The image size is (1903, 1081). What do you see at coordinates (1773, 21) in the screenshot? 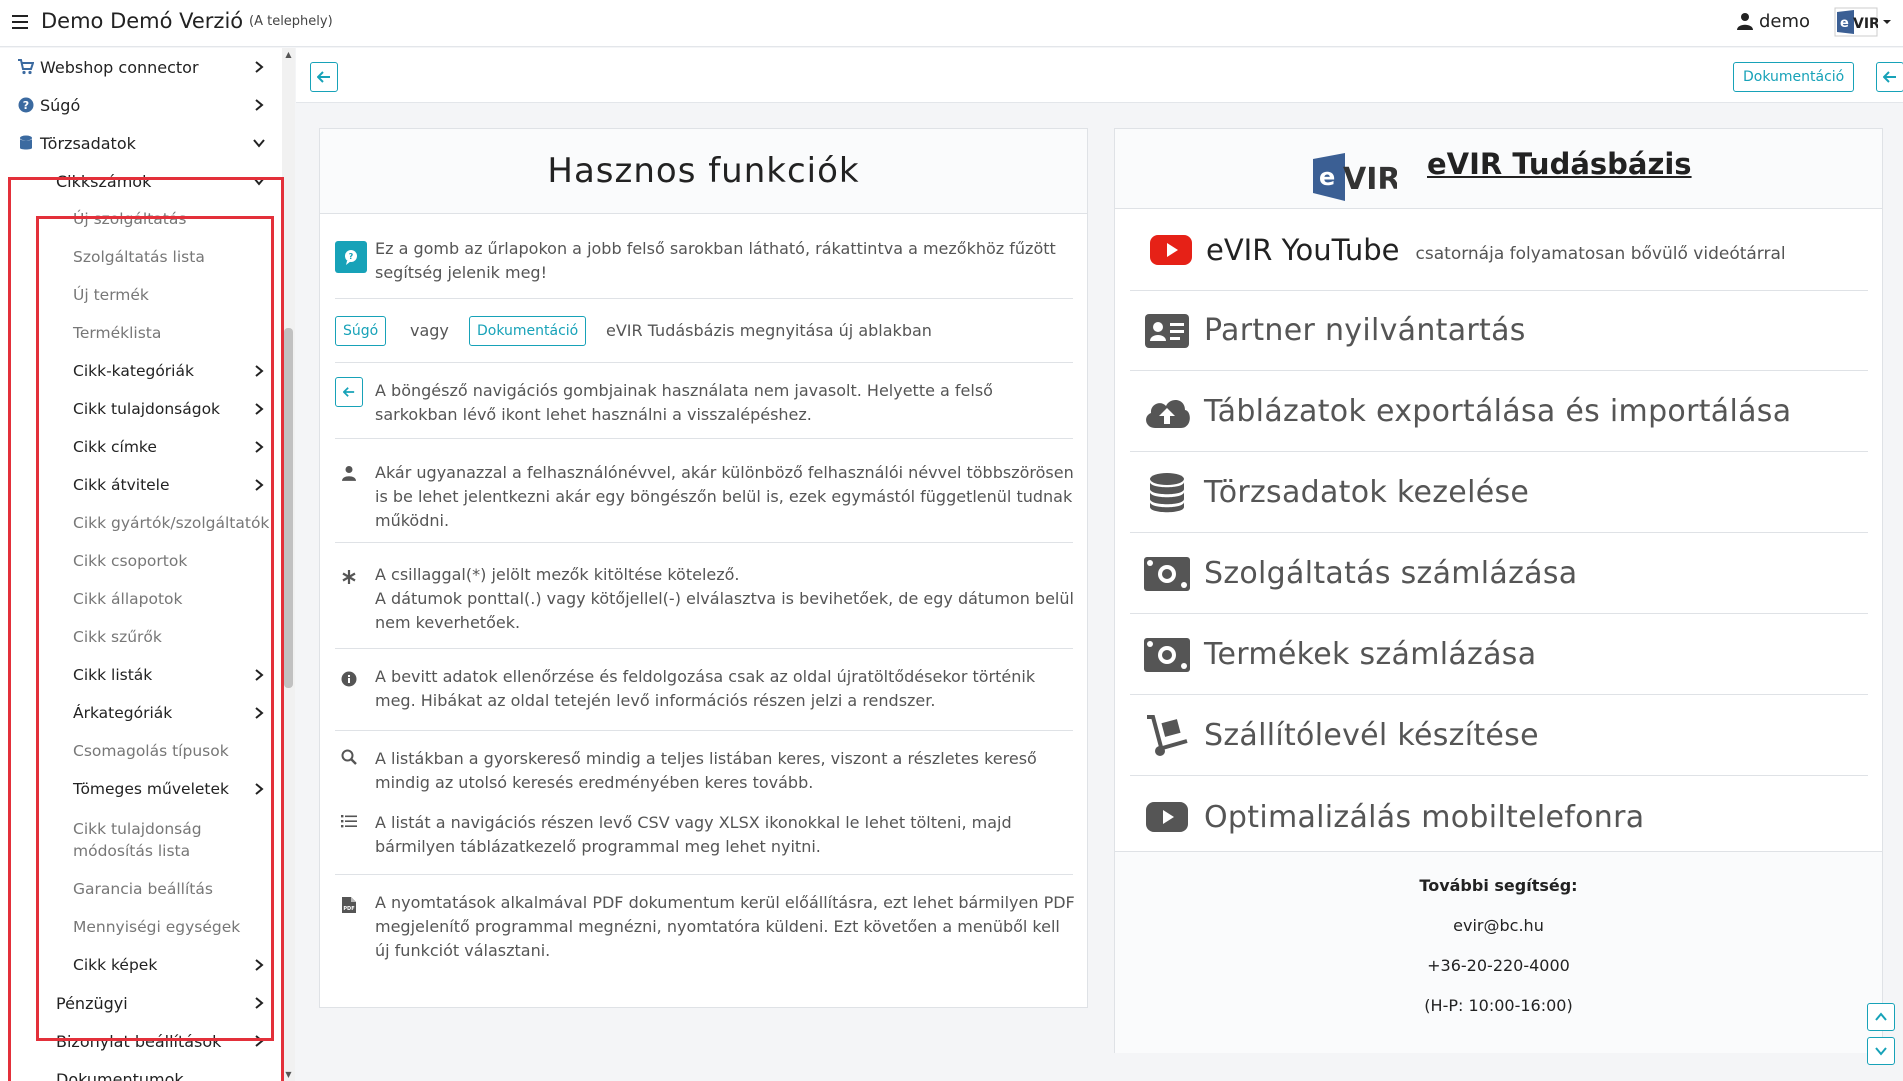
I see `user-menu: demo` at bounding box center [1773, 21].